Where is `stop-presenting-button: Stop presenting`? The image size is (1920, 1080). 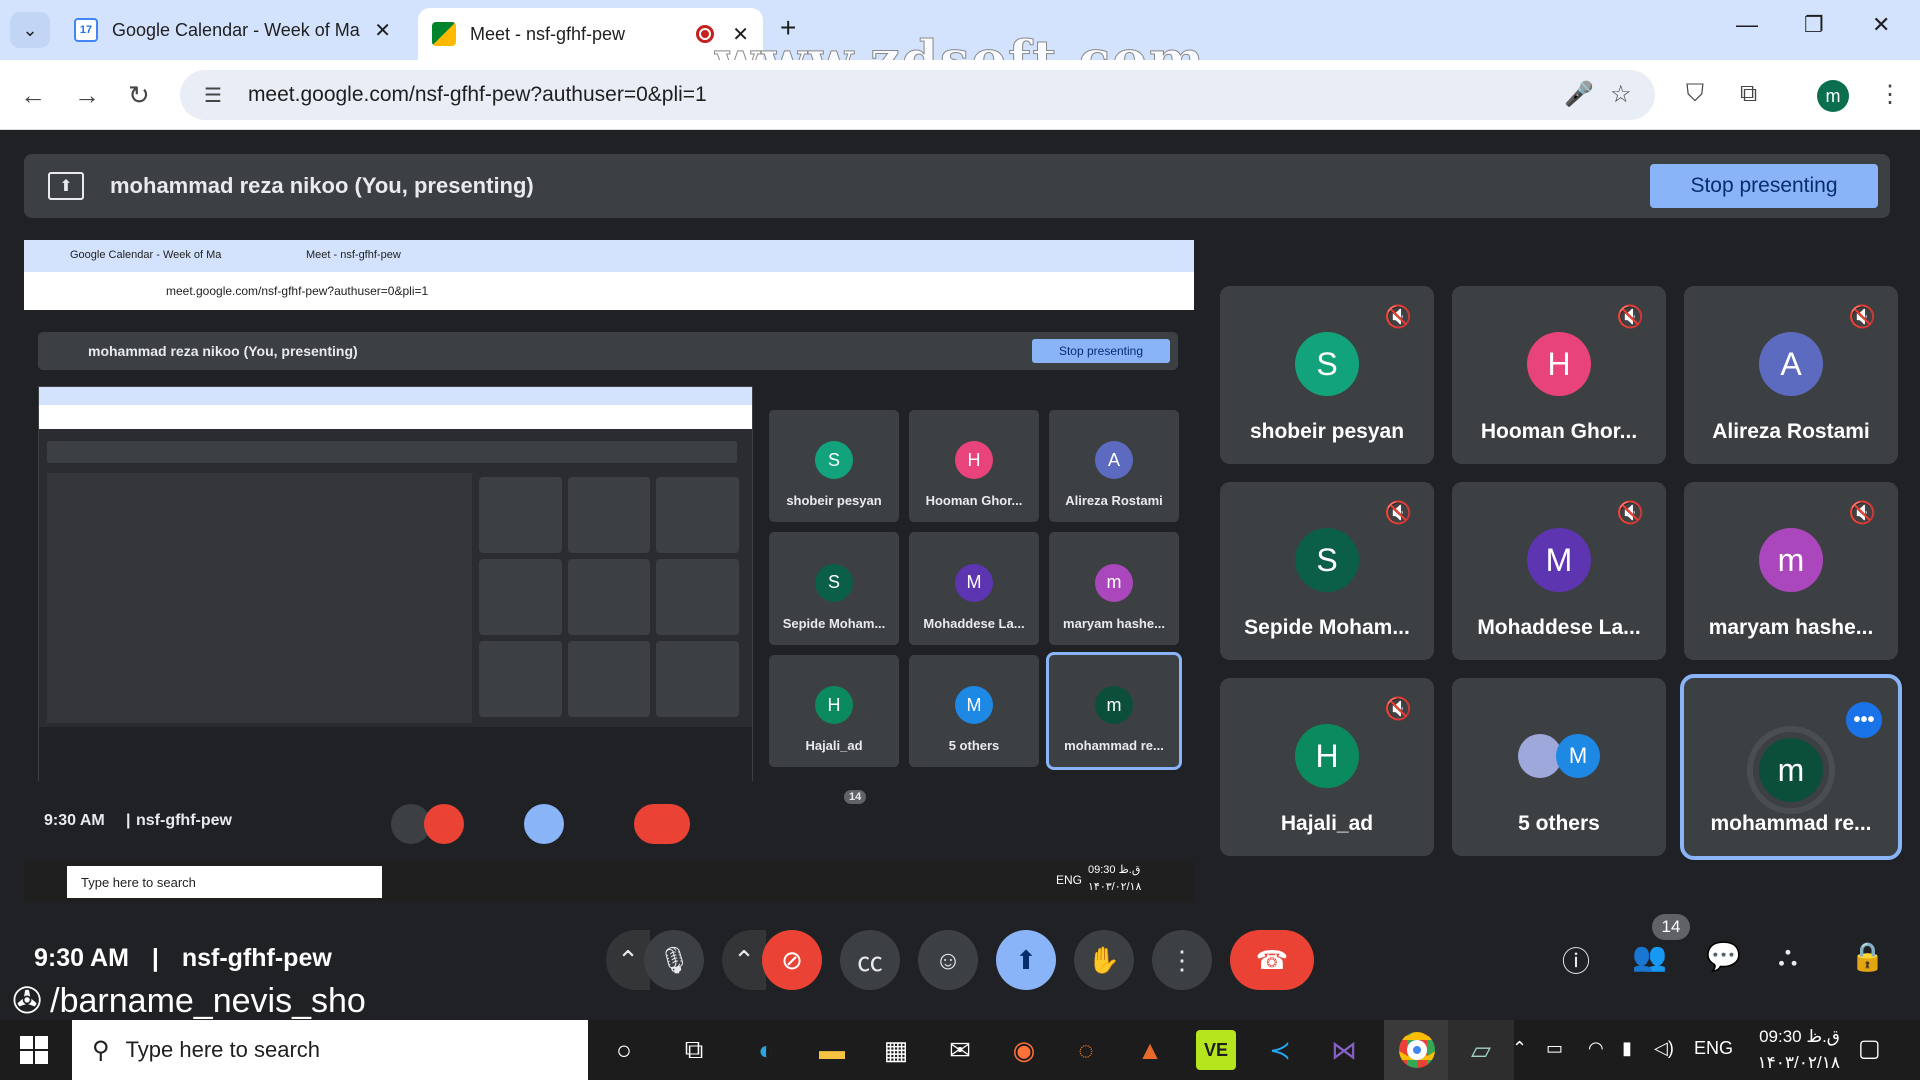 stop-presenting-button: Stop presenting is located at coordinates (1764, 186).